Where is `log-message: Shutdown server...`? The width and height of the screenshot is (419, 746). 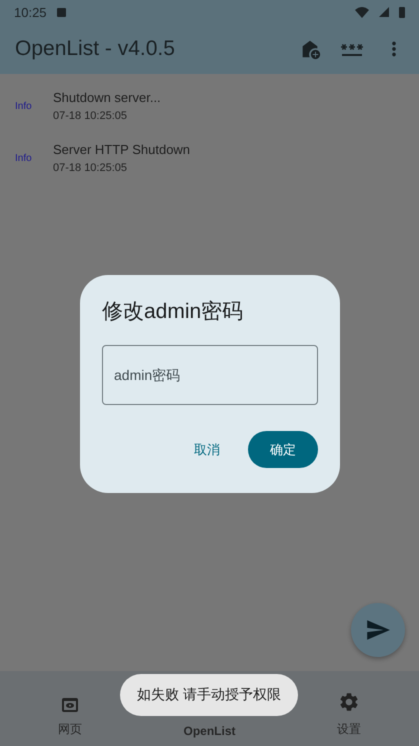 log-message: Shutdown server... is located at coordinates (107, 97).